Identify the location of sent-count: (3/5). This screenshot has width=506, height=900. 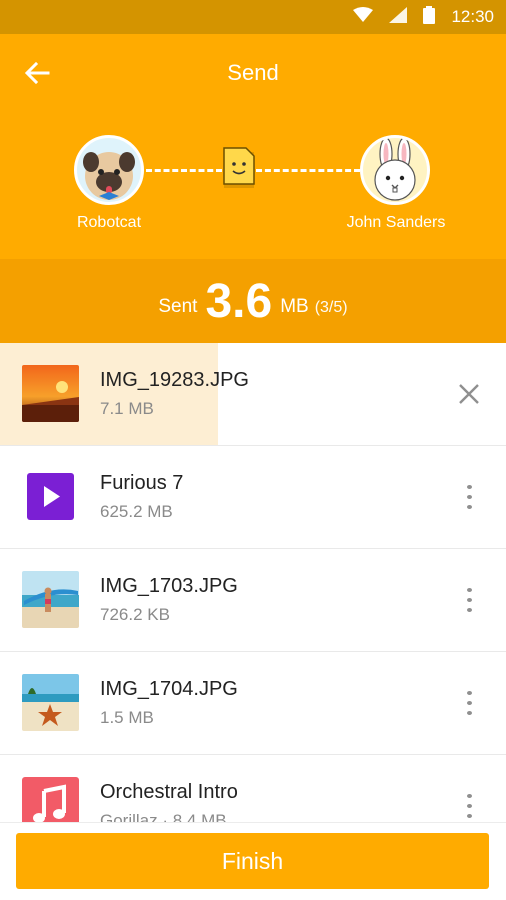
(331, 307).